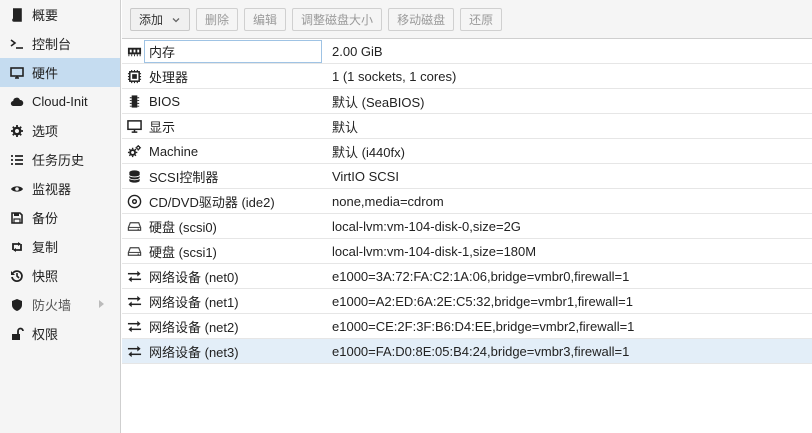 The width and height of the screenshot is (812, 433). What do you see at coordinates (134, 201) in the screenshot?
I see `cdrom-icon` at bounding box center [134, 201].